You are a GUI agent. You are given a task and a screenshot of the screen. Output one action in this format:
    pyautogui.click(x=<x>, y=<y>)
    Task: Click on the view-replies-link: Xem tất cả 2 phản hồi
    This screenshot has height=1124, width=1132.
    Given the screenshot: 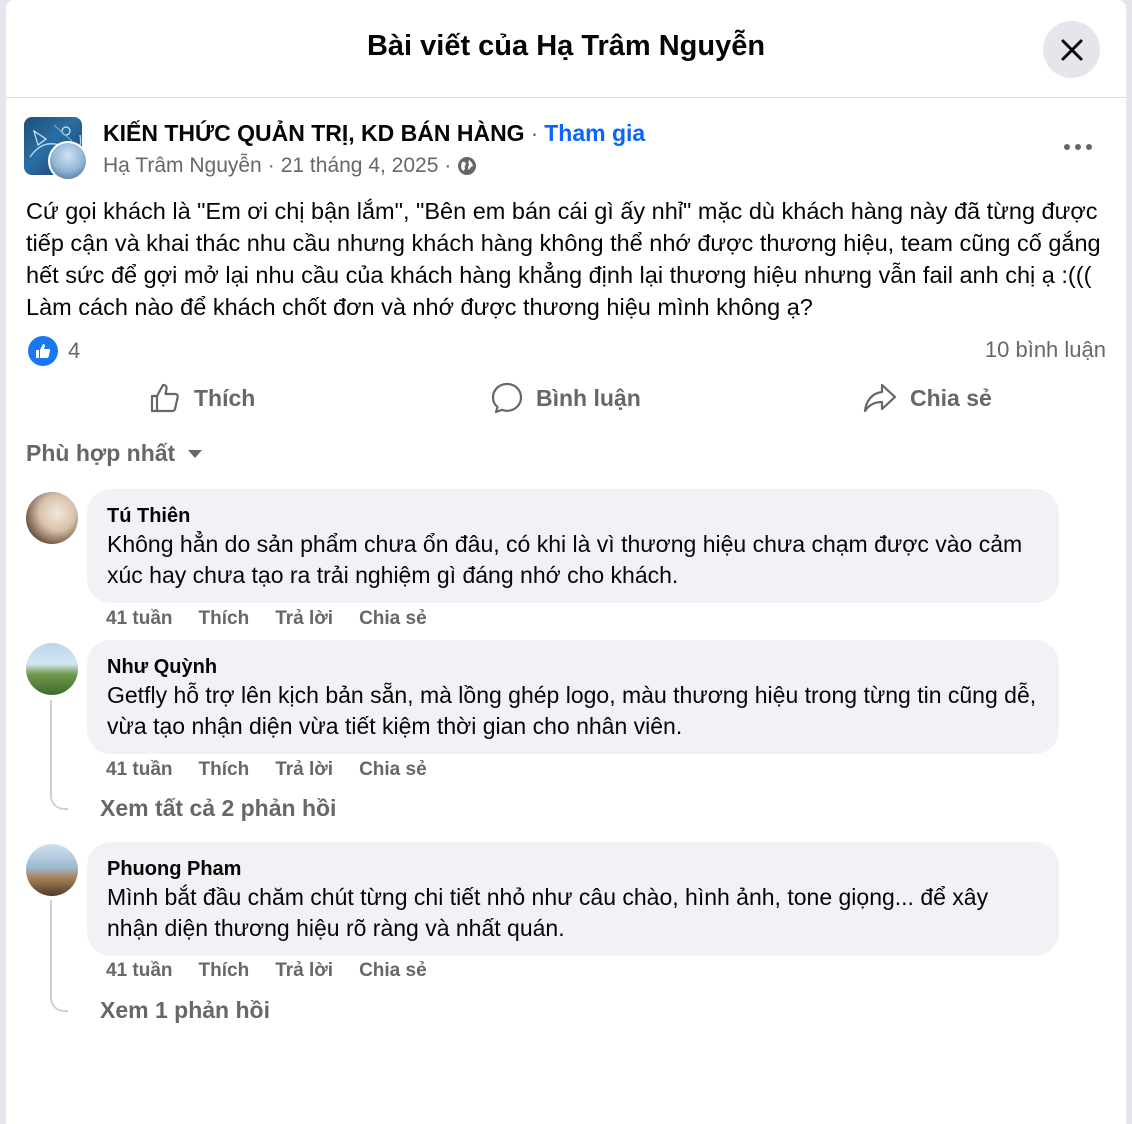 What is the action you would take?
    pyautogui.click(x=218, y=808)
    